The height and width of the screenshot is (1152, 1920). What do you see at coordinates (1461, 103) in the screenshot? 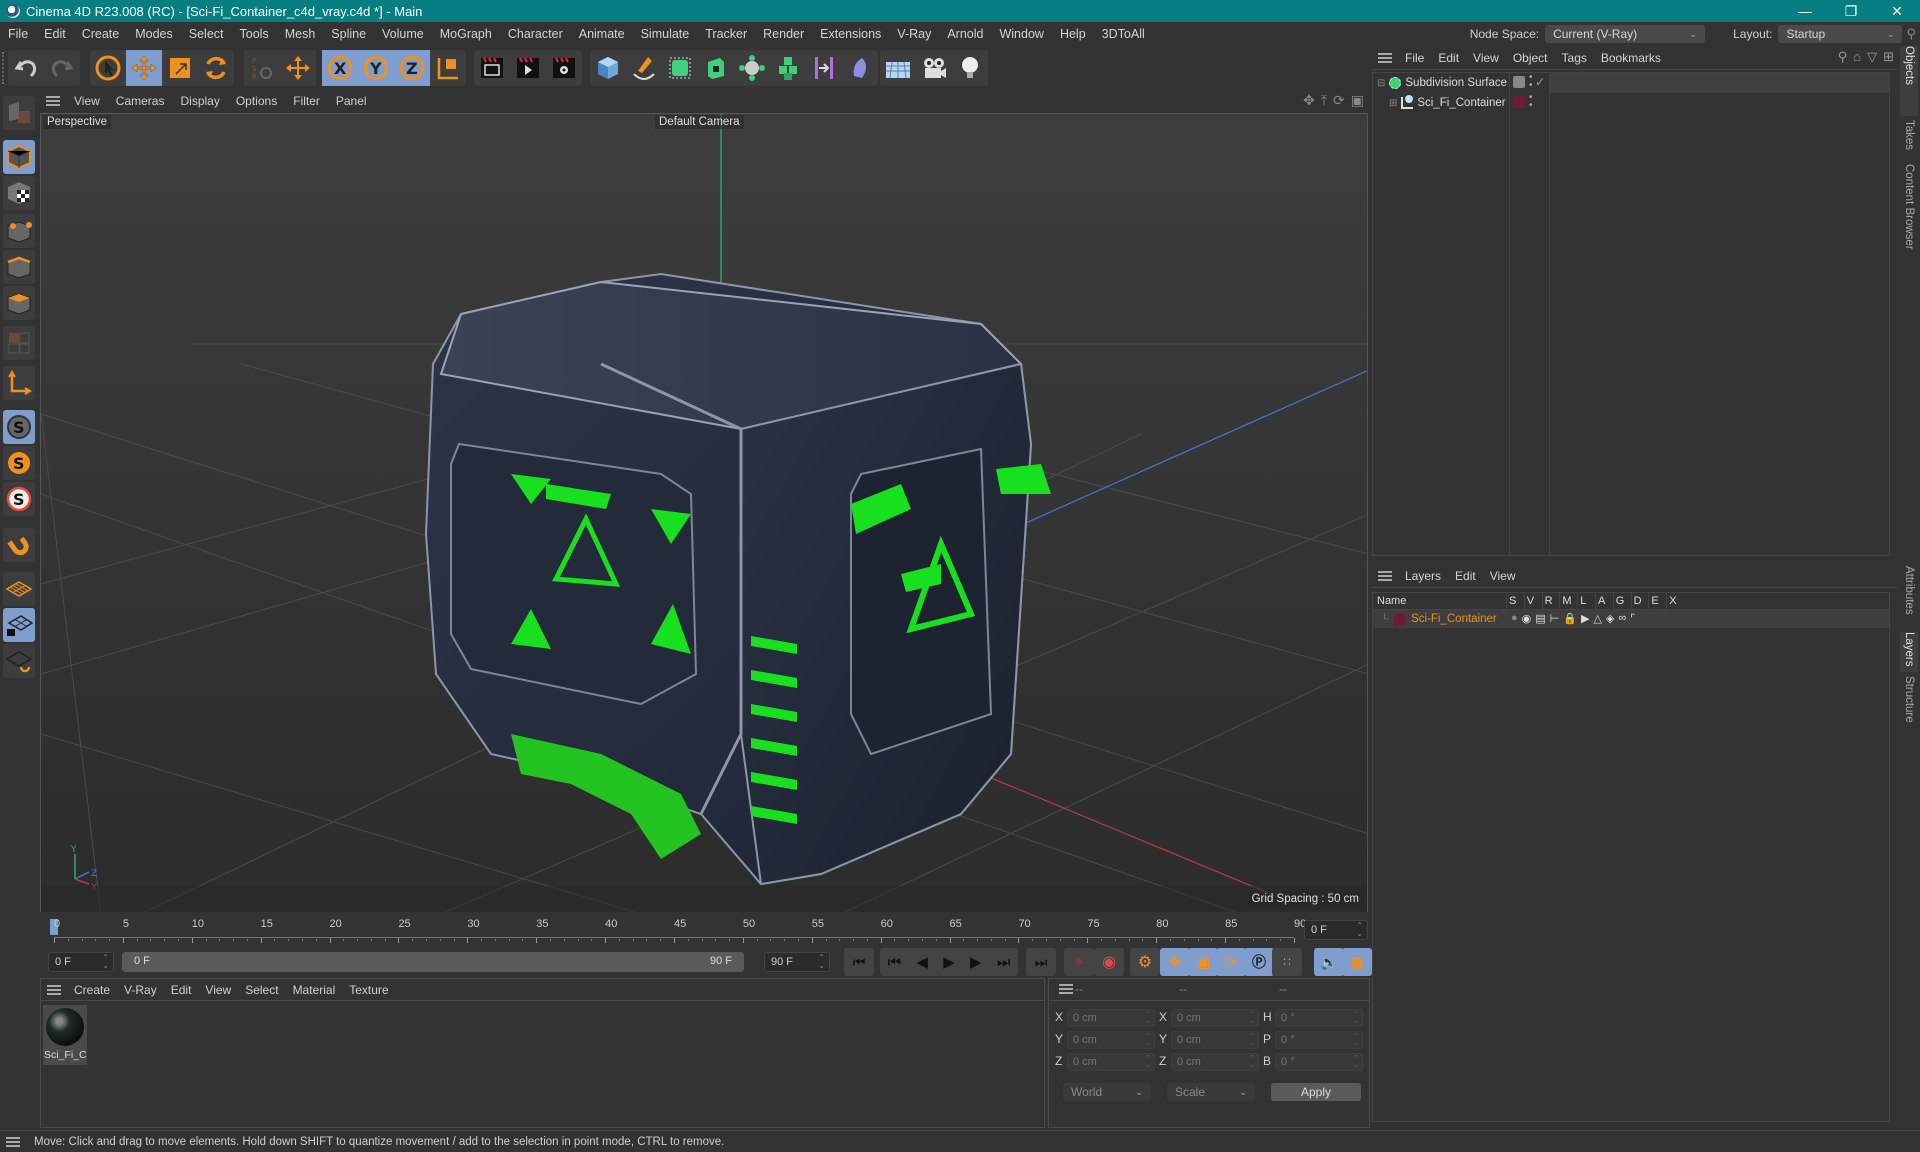
I see `object-row: ⊞ Sci_Fi_Container • •` at bounding box center [1461, 103].